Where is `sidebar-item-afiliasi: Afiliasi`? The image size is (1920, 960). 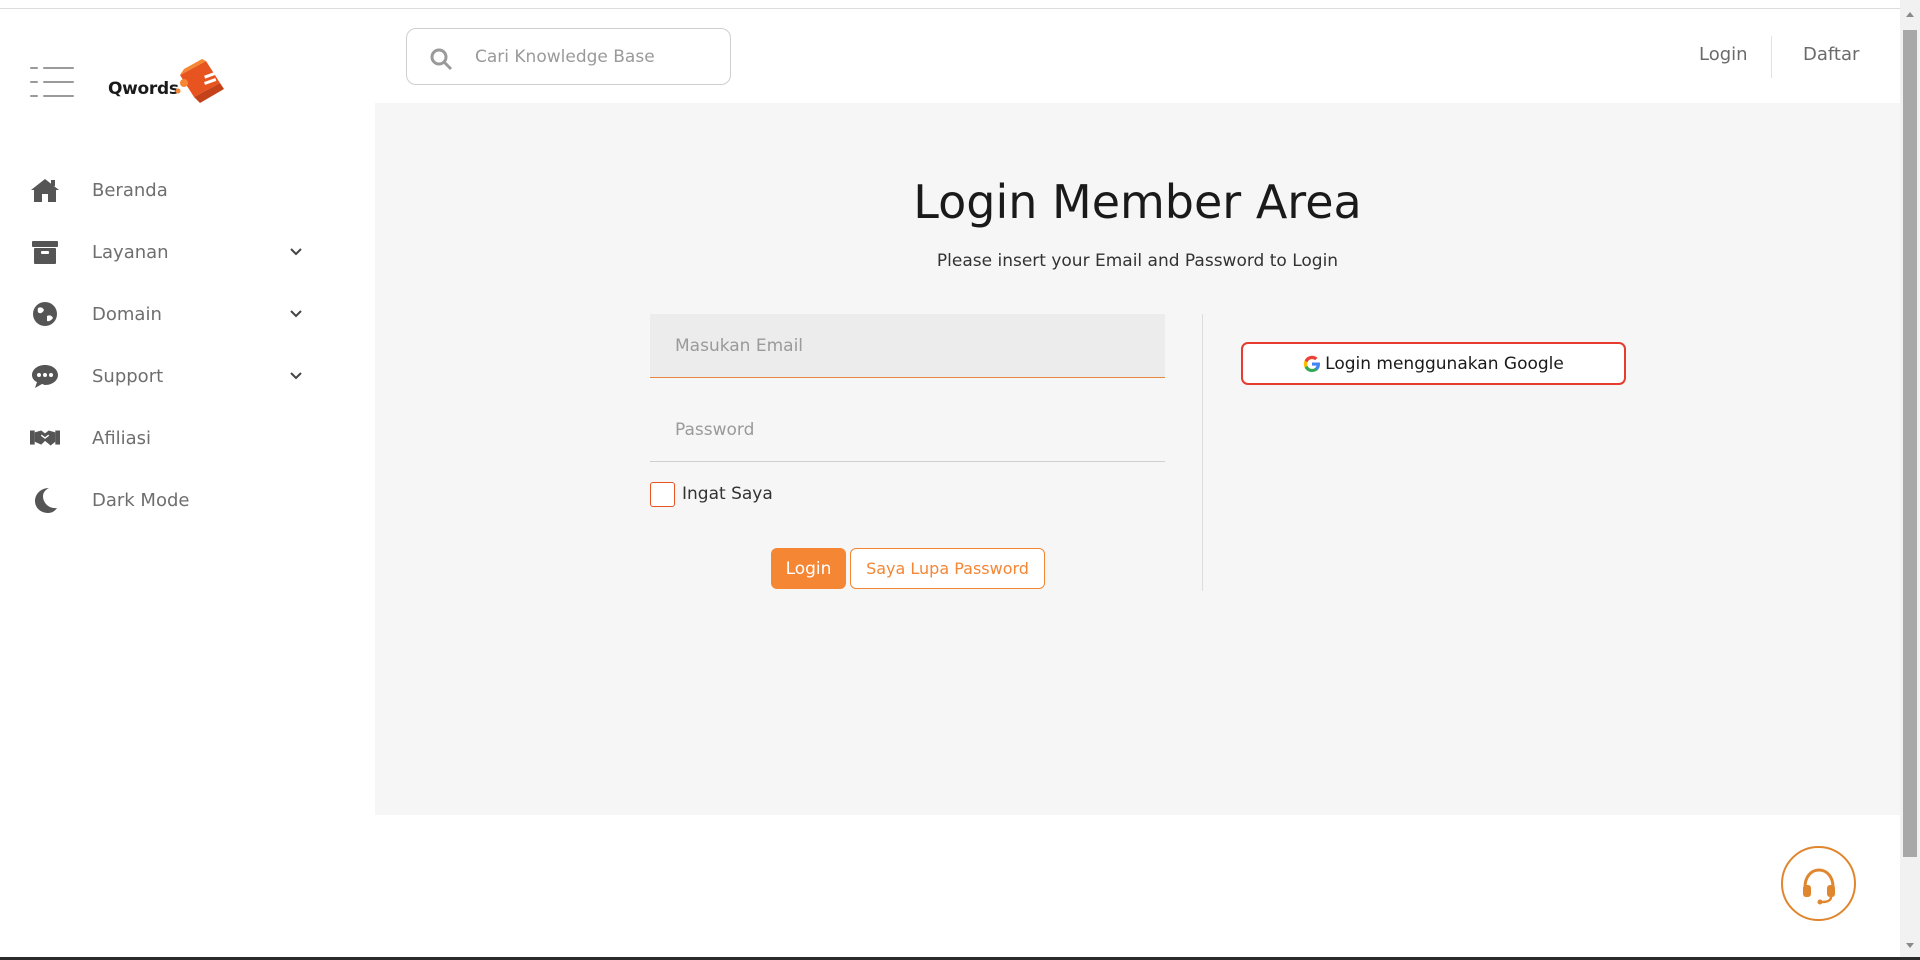 sidebar-item-afiliasi: Afiliasi is located at coordinates (170, 438).